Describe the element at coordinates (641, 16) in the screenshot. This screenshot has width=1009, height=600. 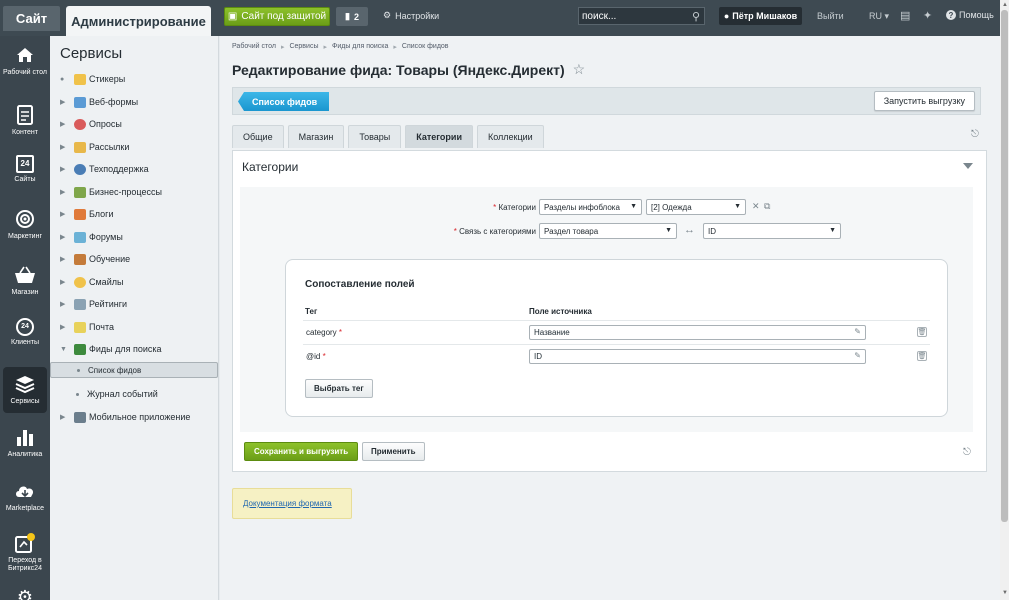
I see `search-input: поиск... ⚲` at that location.